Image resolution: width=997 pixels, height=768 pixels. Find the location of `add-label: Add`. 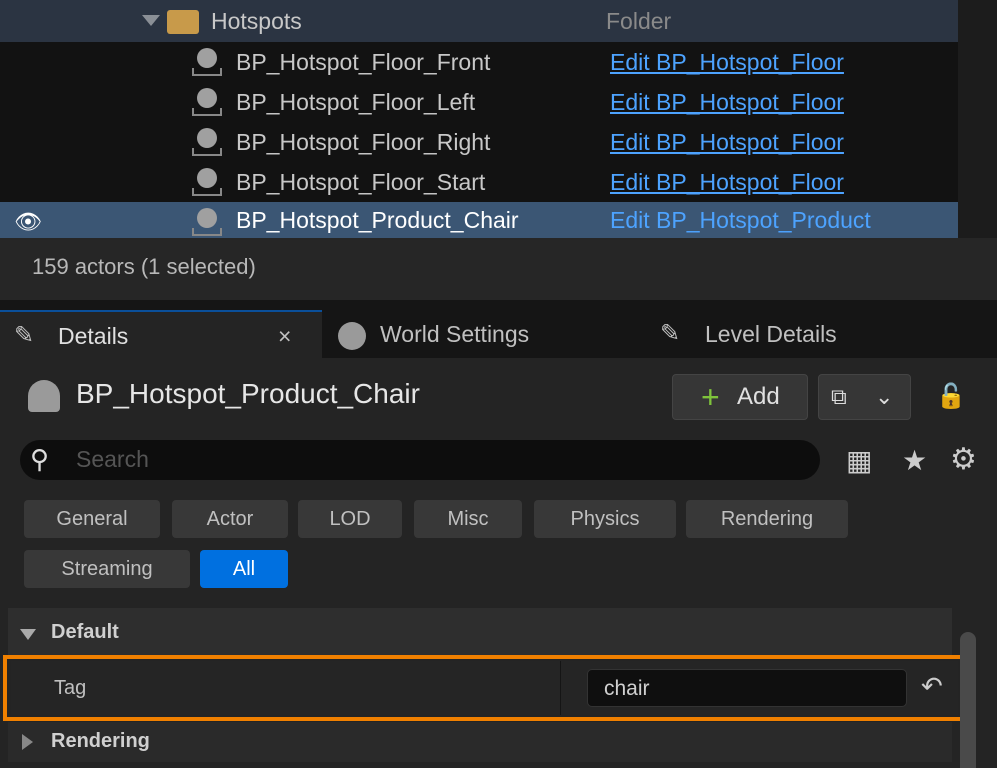

add-label: Add is located at coordinates (758, 396).